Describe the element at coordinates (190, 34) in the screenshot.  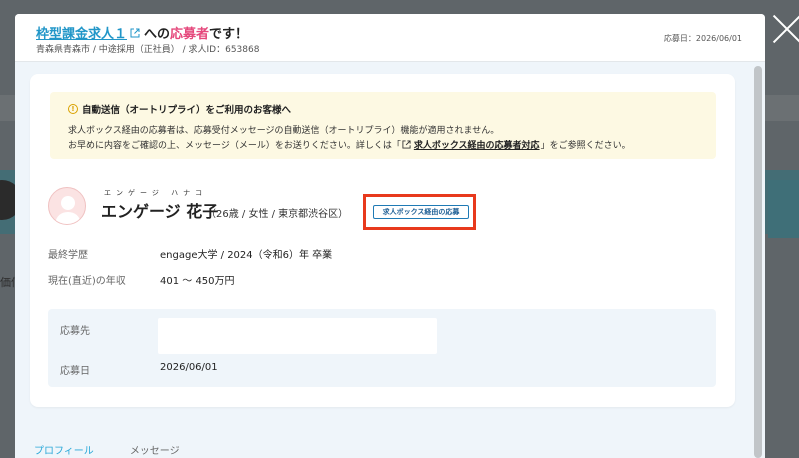
I see `title-applicant-word: 応募者` at that location.